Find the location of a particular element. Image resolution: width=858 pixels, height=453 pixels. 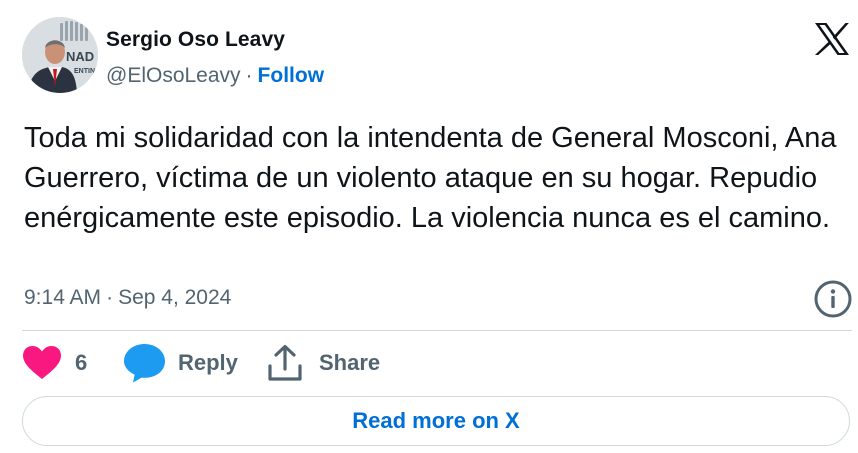

author-handle-row: @ElOsoLeavy · Follow is located at coordinates (215, 76).